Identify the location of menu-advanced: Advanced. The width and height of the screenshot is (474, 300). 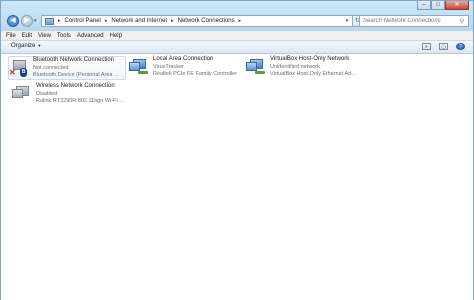
(90, 36).